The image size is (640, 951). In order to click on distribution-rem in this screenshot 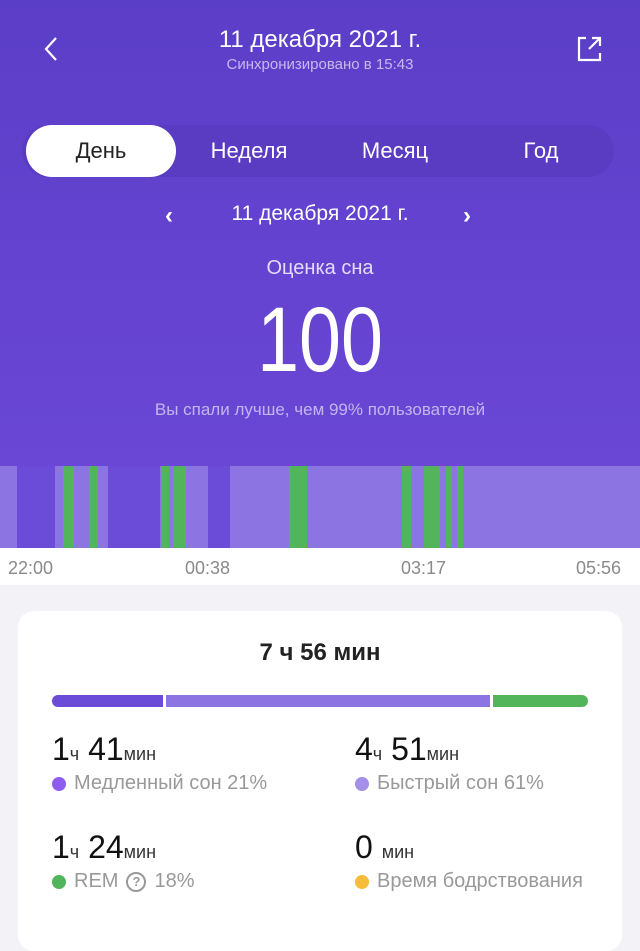, I will do `click(540, 701)`.